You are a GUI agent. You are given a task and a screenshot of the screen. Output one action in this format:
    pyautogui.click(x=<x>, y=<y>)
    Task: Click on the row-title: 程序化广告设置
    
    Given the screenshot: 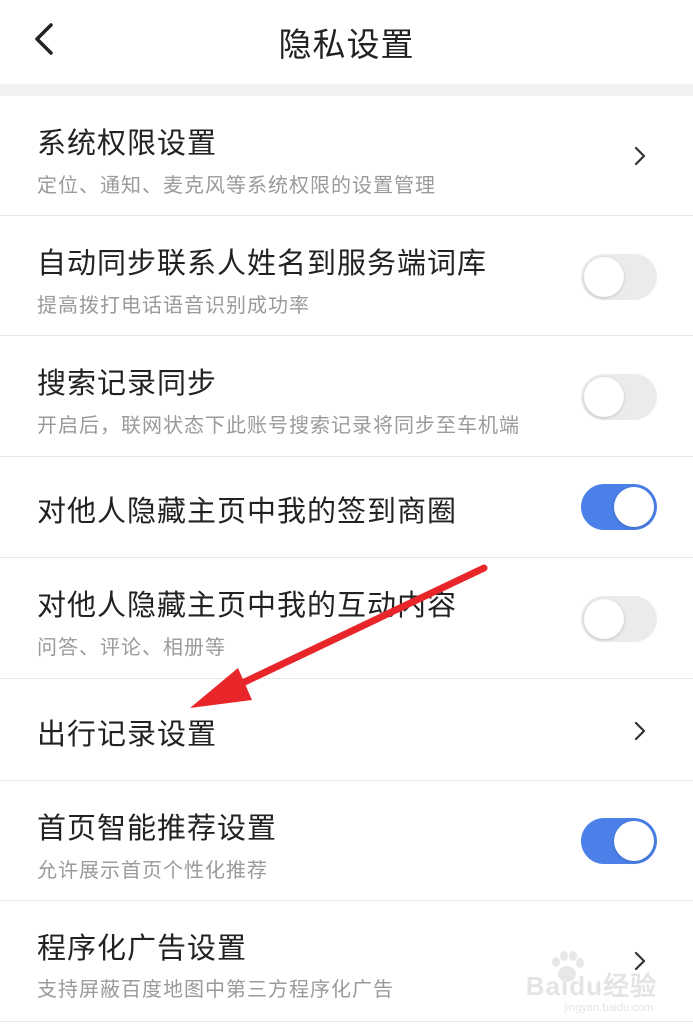 What is the action you would take?
    pyautogui.click(x=142, y=948)
    